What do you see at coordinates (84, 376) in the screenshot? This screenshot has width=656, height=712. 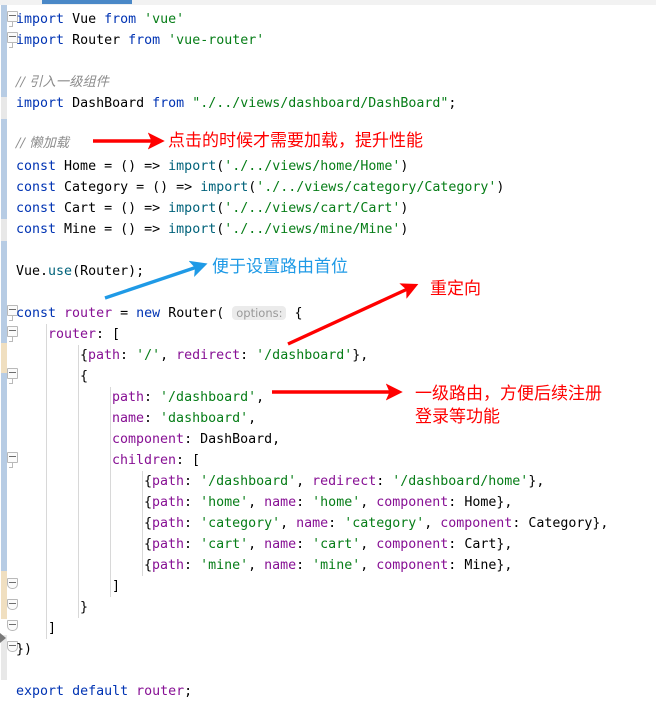 I see `code-line: {` at bounding box center [84, 376].